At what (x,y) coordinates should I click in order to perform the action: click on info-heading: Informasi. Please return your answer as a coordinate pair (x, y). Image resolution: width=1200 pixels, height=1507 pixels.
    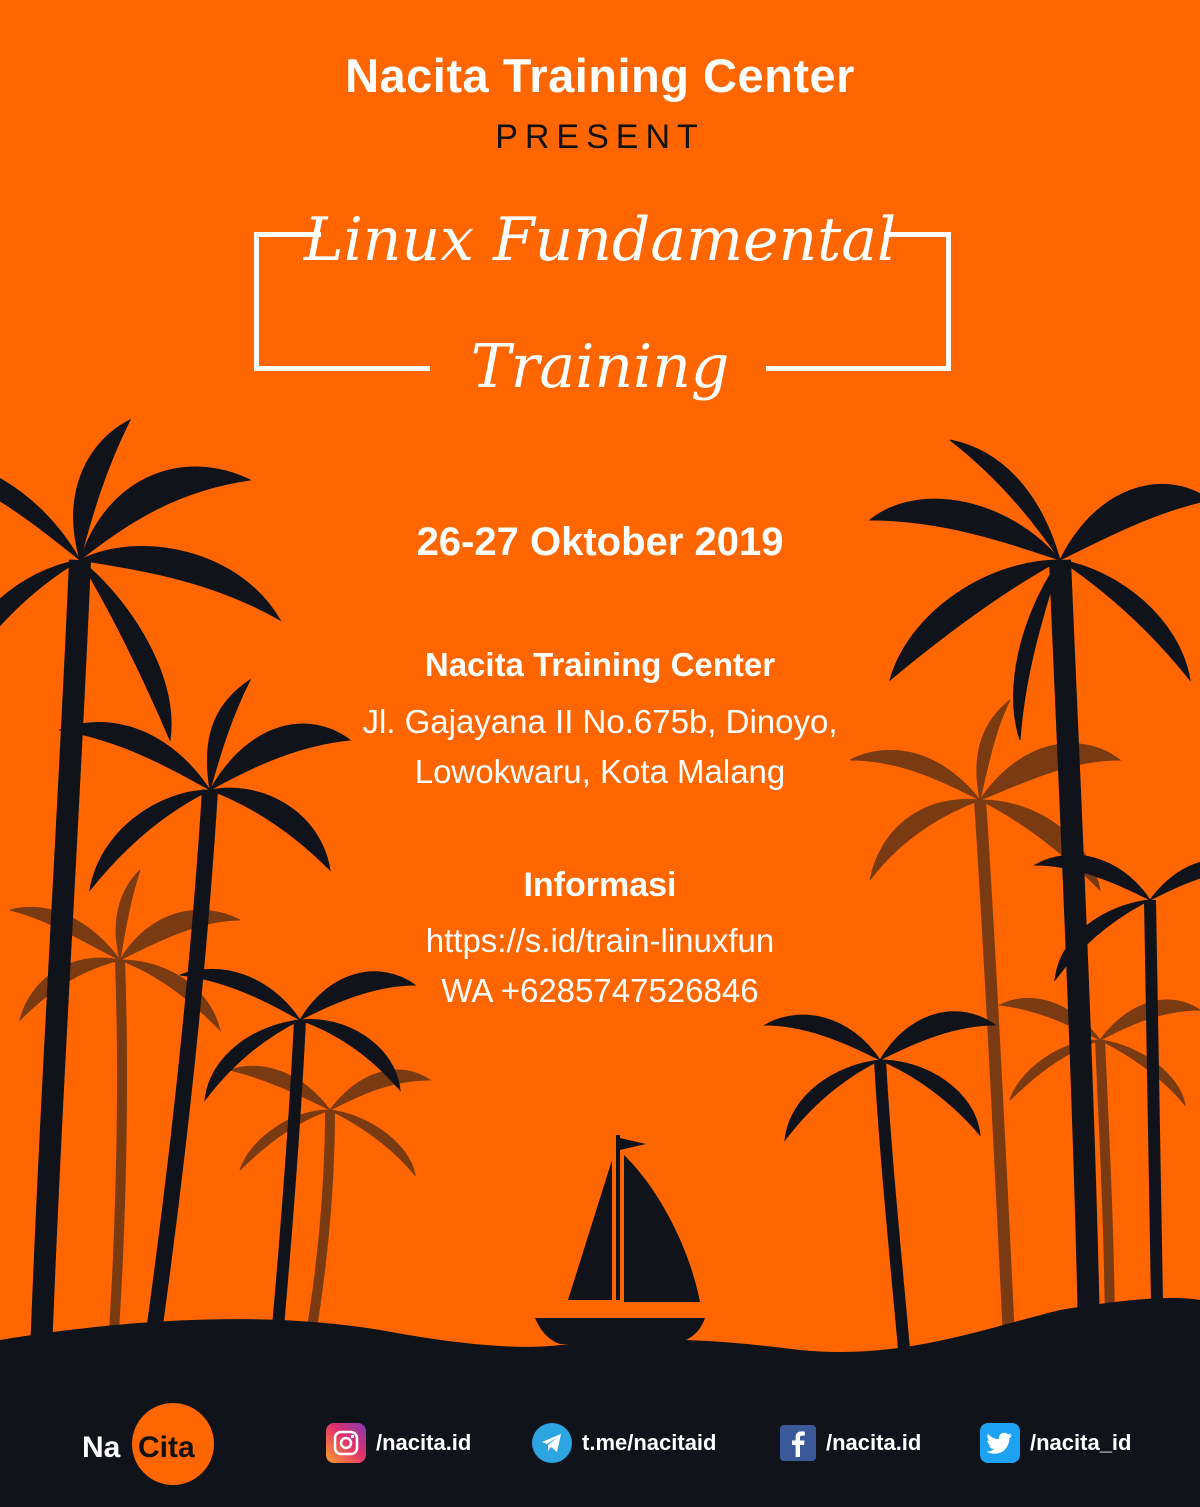
    Looking at the image, I should click on (600, 885).